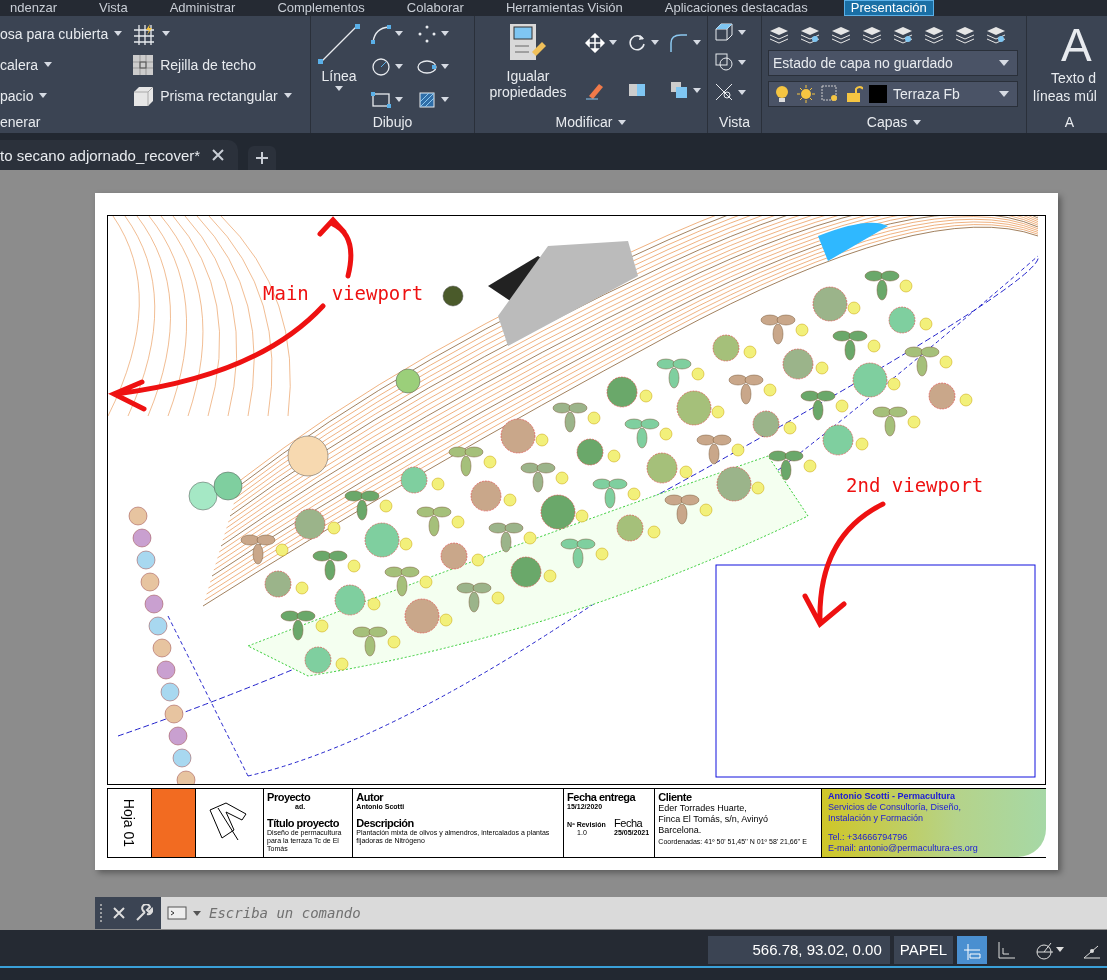 The image size is (1107, 980). Describe the element at coordinates (33, 8) in the screenshot. I see `ribbon-tab: ndenzar` at that location.